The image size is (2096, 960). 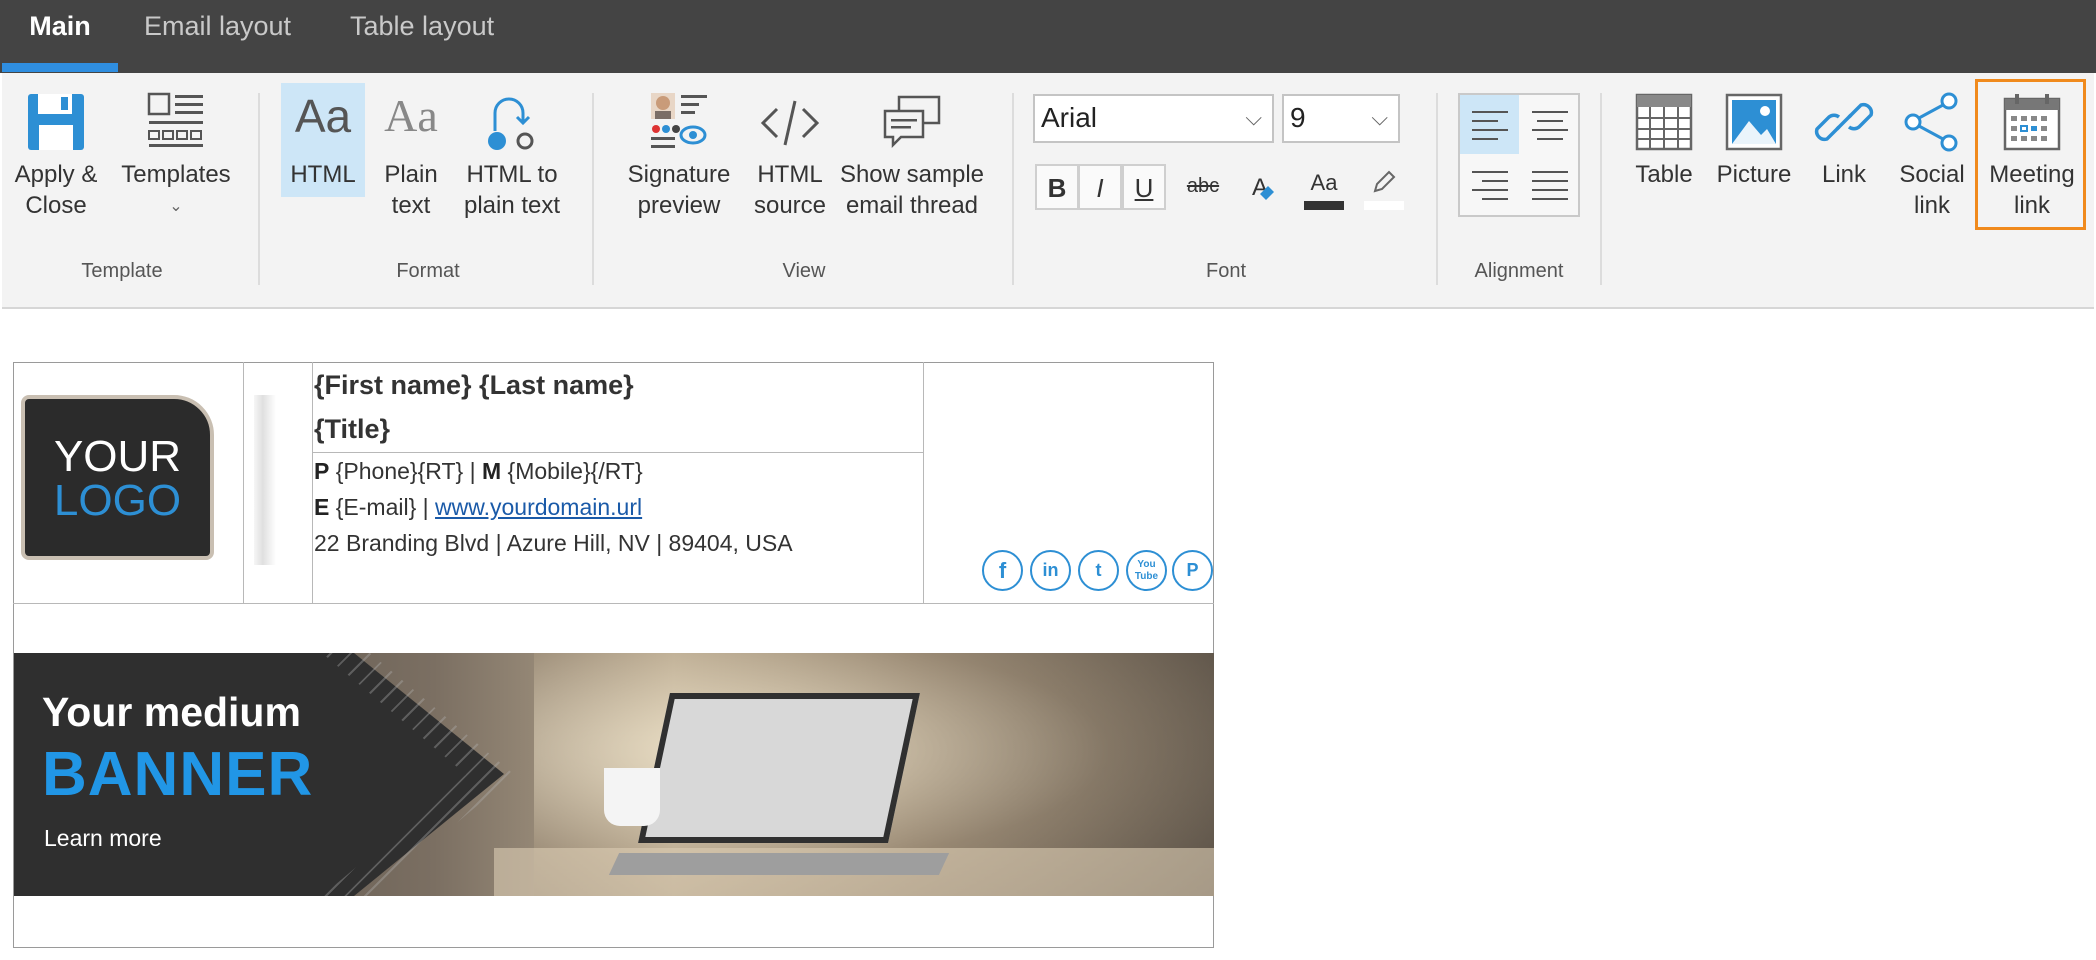 I want to click on align-left-button, so click(x=1489, y=124).